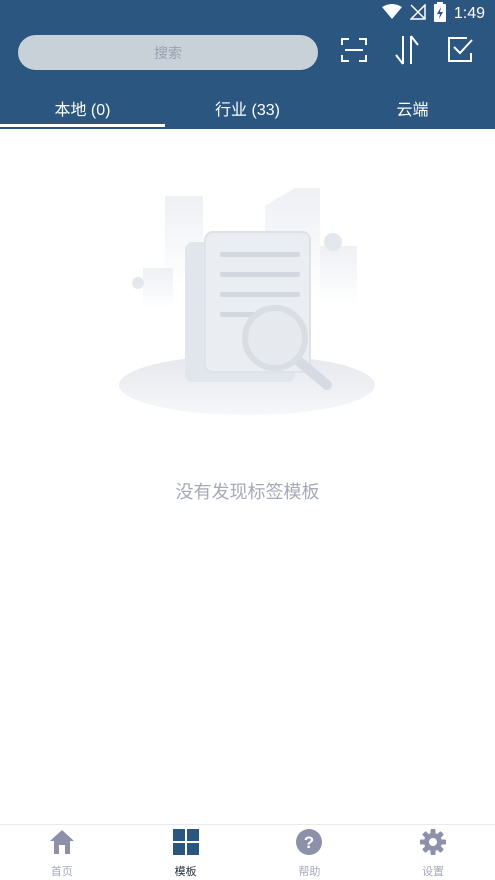  I want to click on wifi-icon, so click(391, 14).